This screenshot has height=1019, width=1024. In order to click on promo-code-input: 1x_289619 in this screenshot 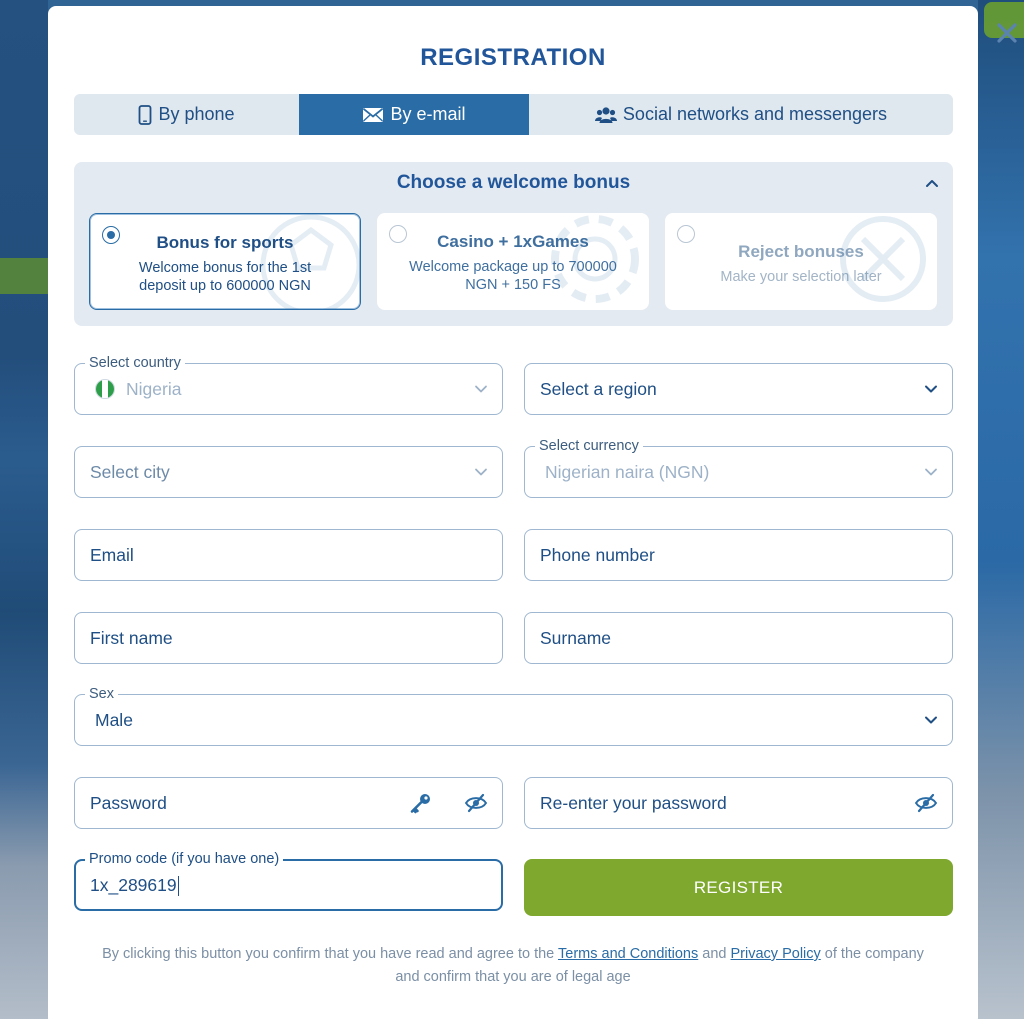, I will do `click(134, 885)`.